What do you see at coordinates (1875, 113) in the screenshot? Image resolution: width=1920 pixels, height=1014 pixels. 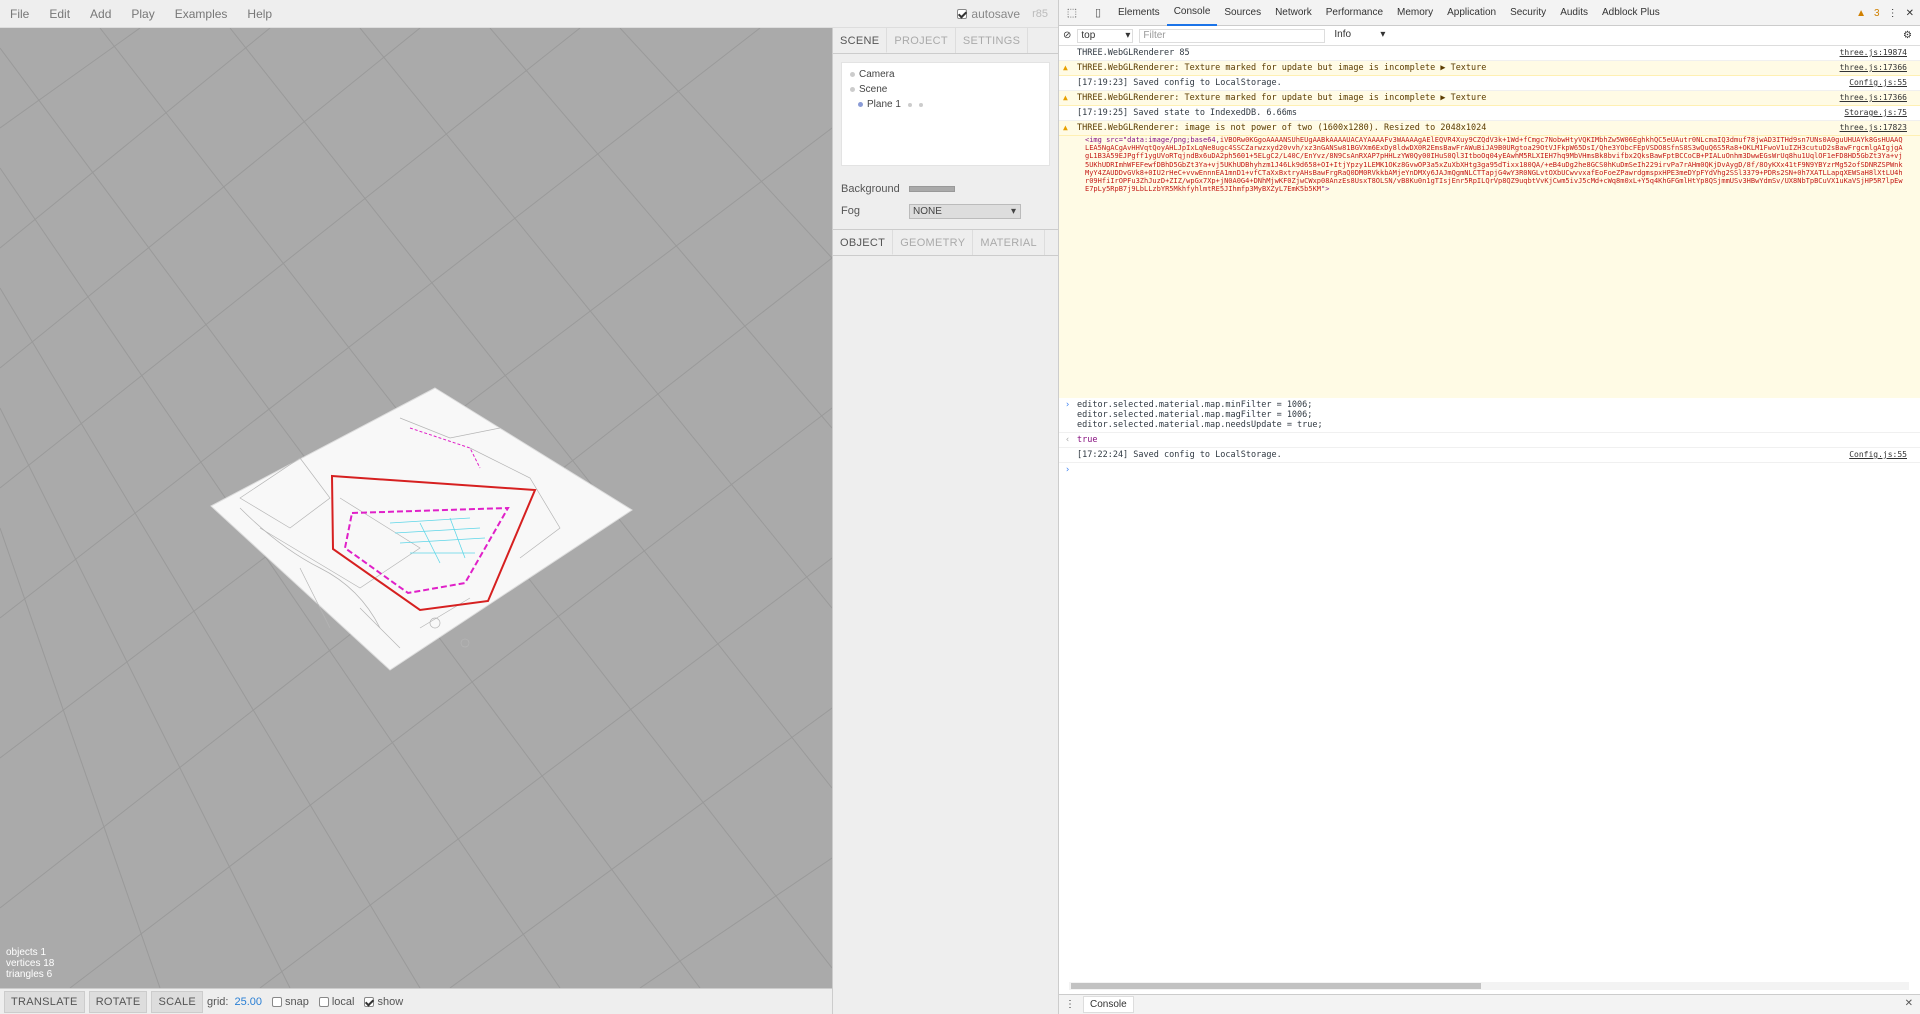 I see `source-link: Storage.js:75` at bounding box center [1875, 113].